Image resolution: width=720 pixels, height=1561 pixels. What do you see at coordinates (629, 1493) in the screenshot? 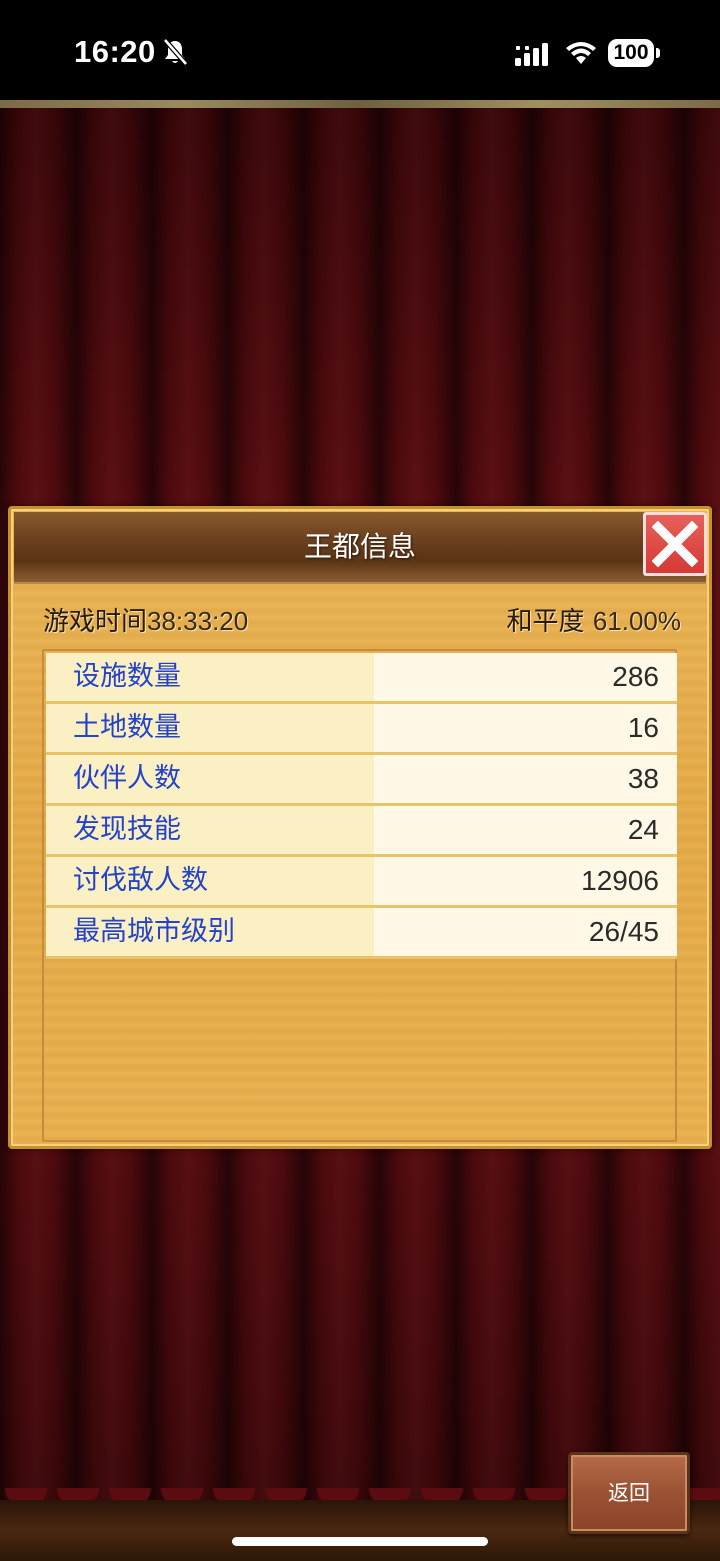
I see `back-button: 返回` at bounding box center [629, 1493].